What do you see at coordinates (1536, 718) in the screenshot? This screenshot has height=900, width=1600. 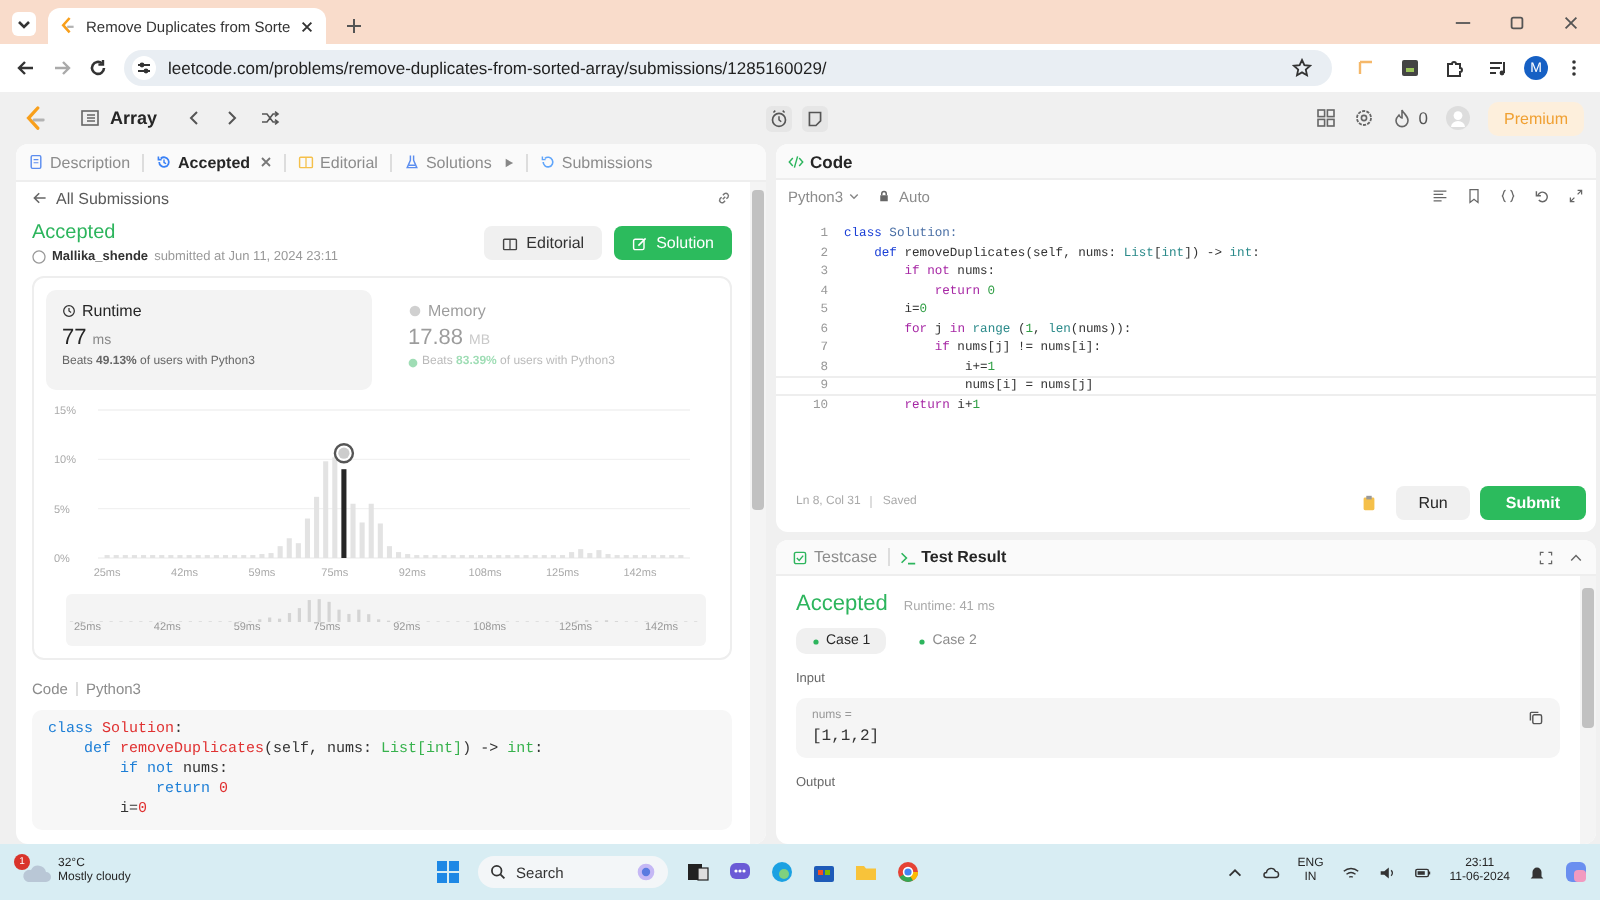 I see `copy-icon` at bounding box center [1536, 718].